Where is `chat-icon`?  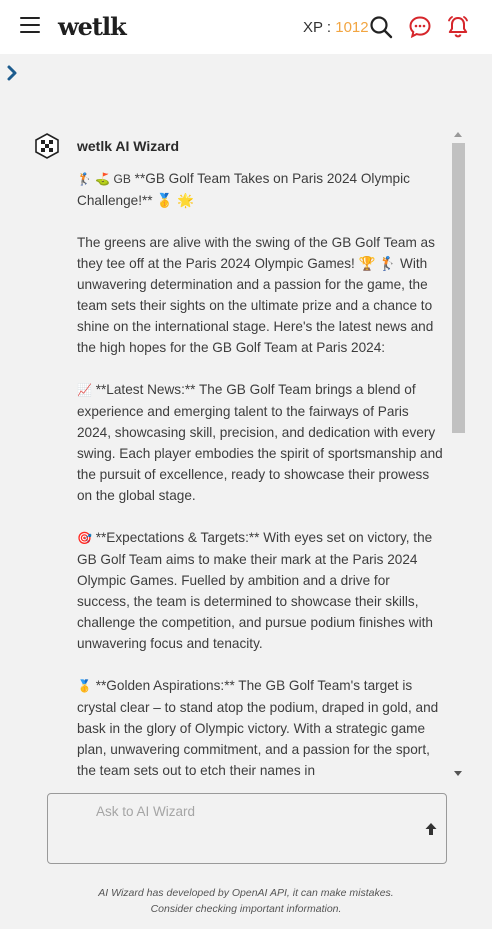 chat-icon is located at coordinates (420, 27).